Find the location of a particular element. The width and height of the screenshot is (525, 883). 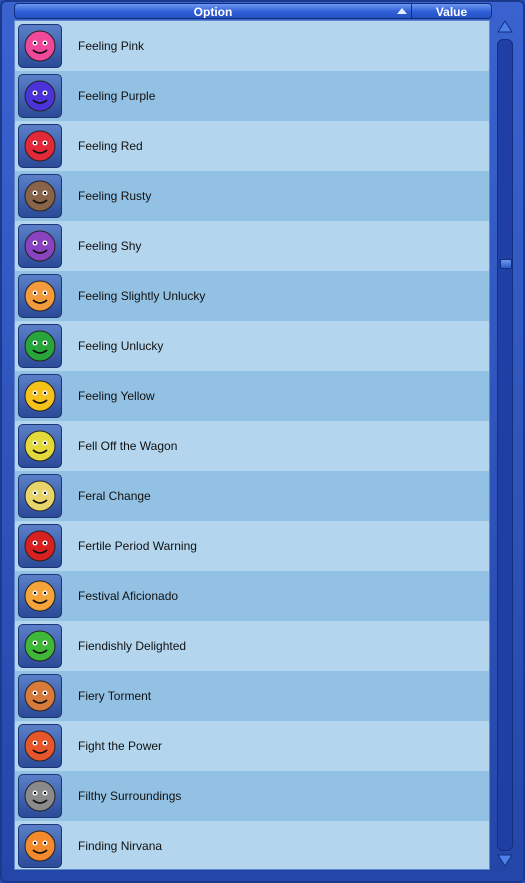

sort-ascending-icon is located at coordinates (402, 11).